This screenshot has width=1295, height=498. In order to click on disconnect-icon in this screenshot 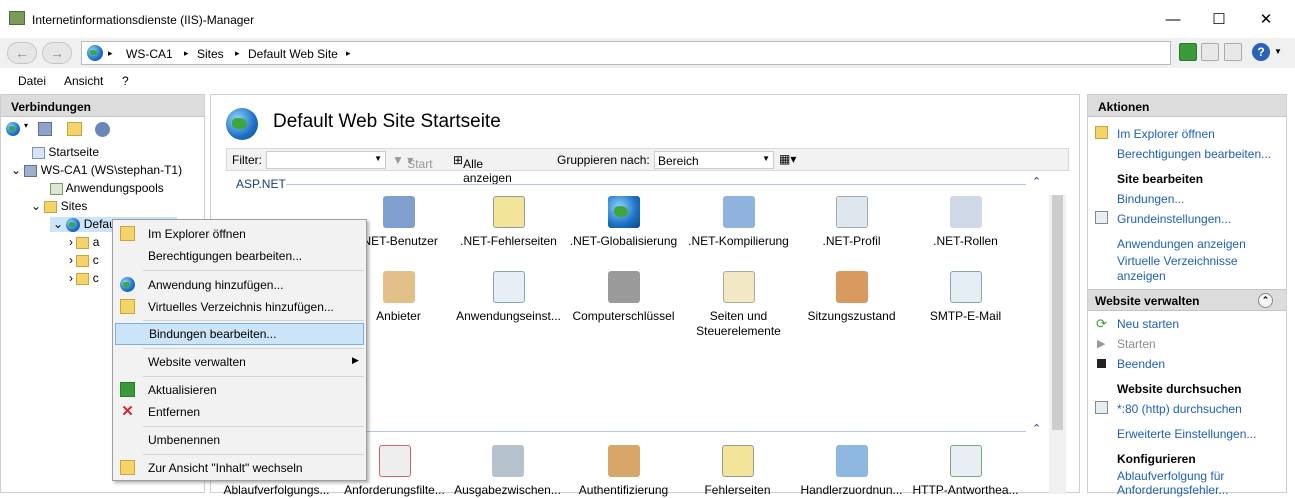, I will do `click(102, 129)`.